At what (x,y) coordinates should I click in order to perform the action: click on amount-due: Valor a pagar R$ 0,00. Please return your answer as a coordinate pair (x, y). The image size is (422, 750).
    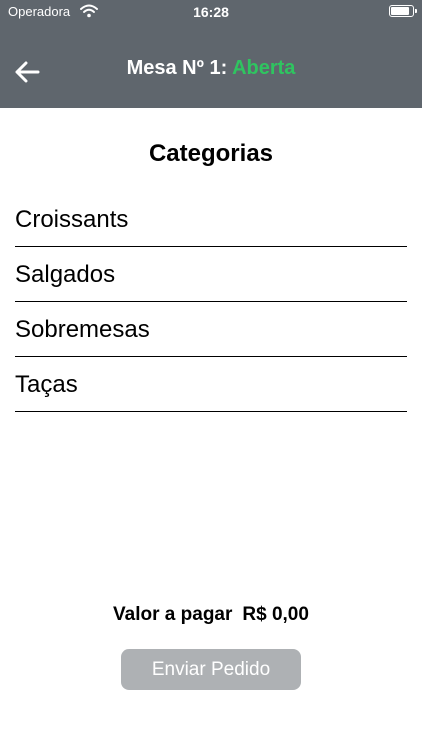
    Looking at the image, I should click on (211, 615).